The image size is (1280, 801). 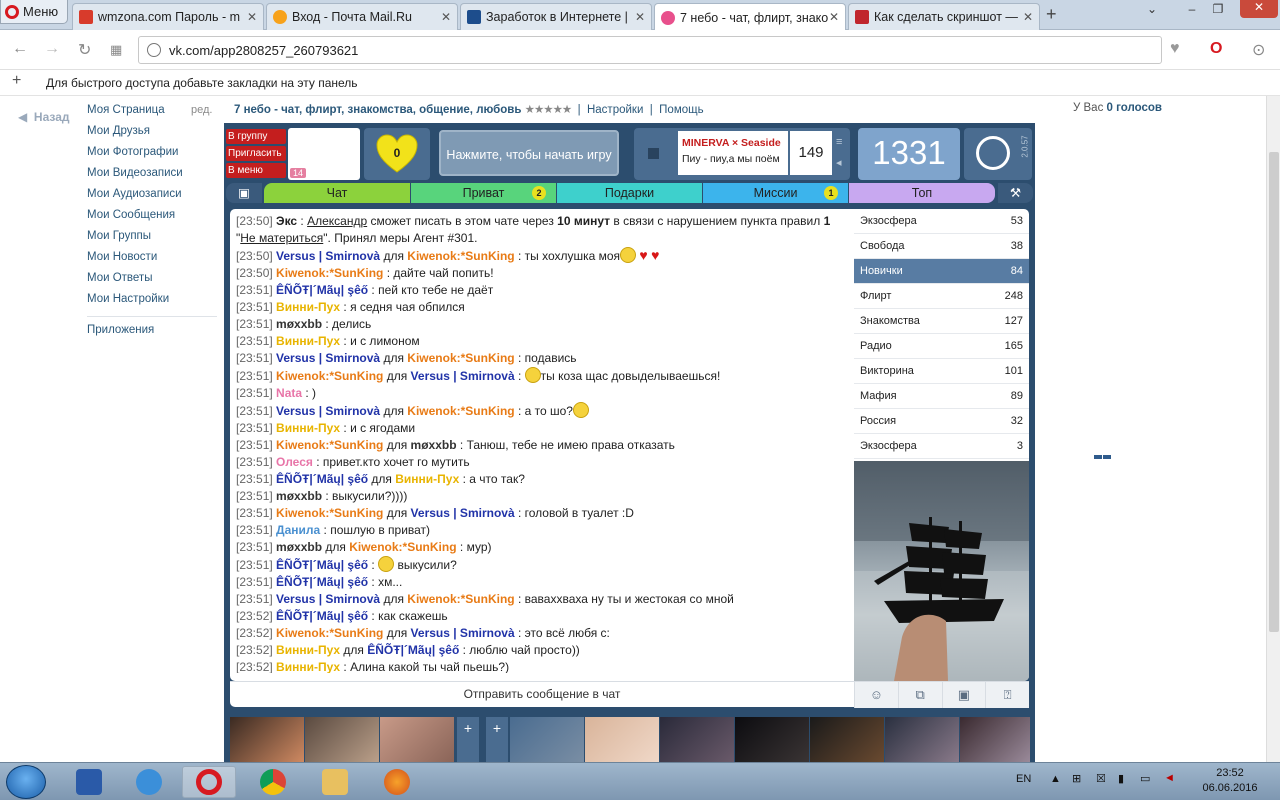 What do you see at coordinates (944, 16) in the screenshot?
I see `browser-tab: Как сделать скриншот — ✕` at bounding box center [944, 16].